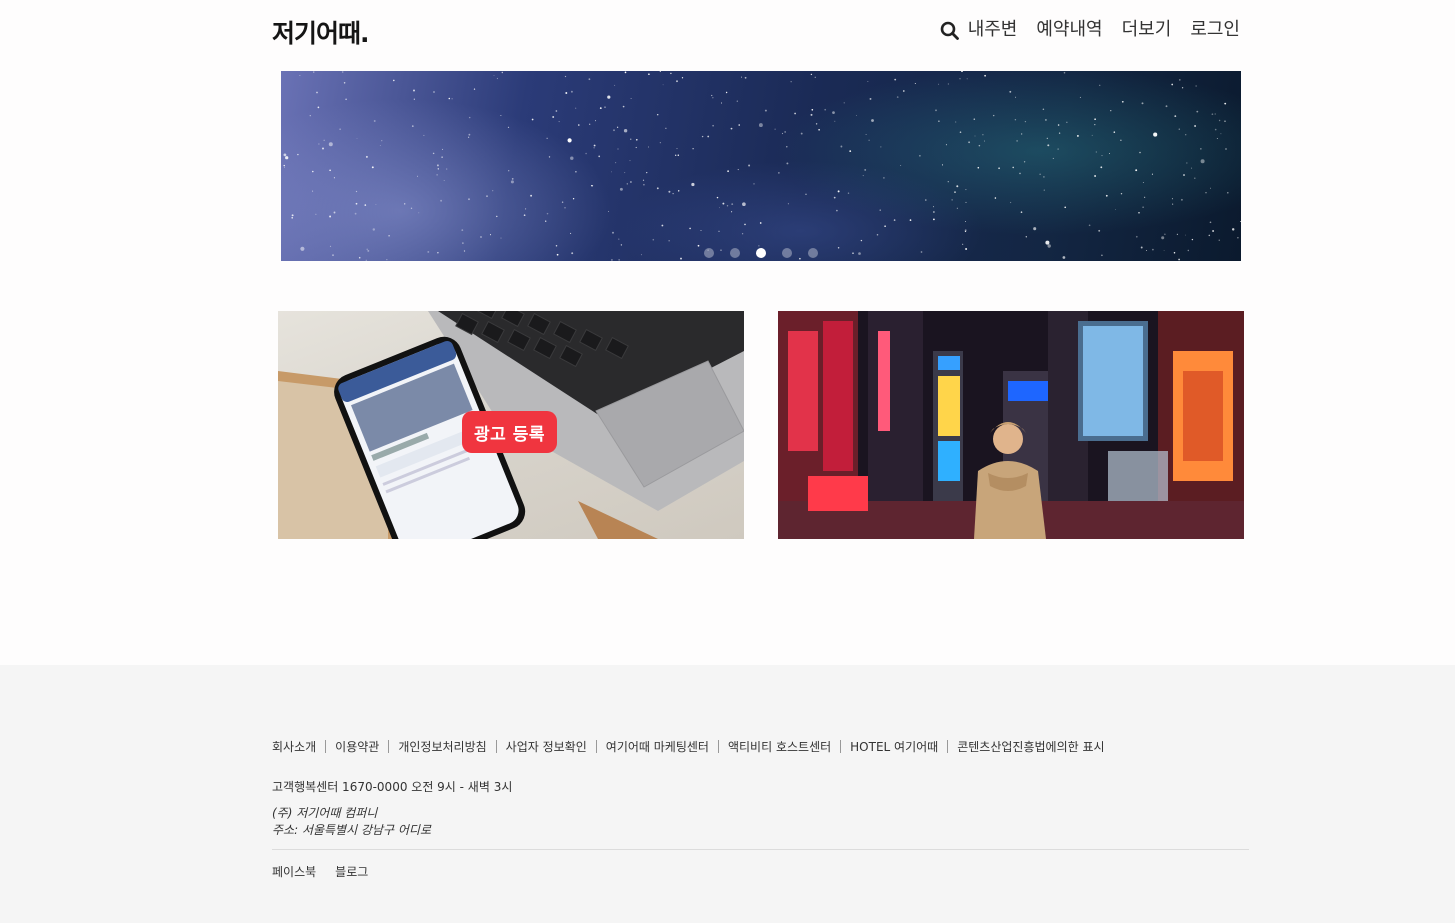  I want to click on footer-link-privacy: 개인정보처리방침, so click(442, 746).